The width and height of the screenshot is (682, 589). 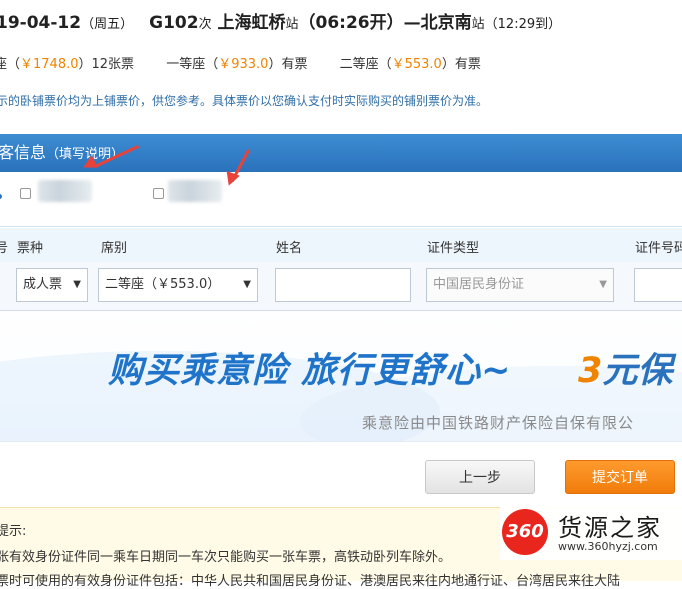 I want to click on from-suffix: 站, so click(x=292, y=24).